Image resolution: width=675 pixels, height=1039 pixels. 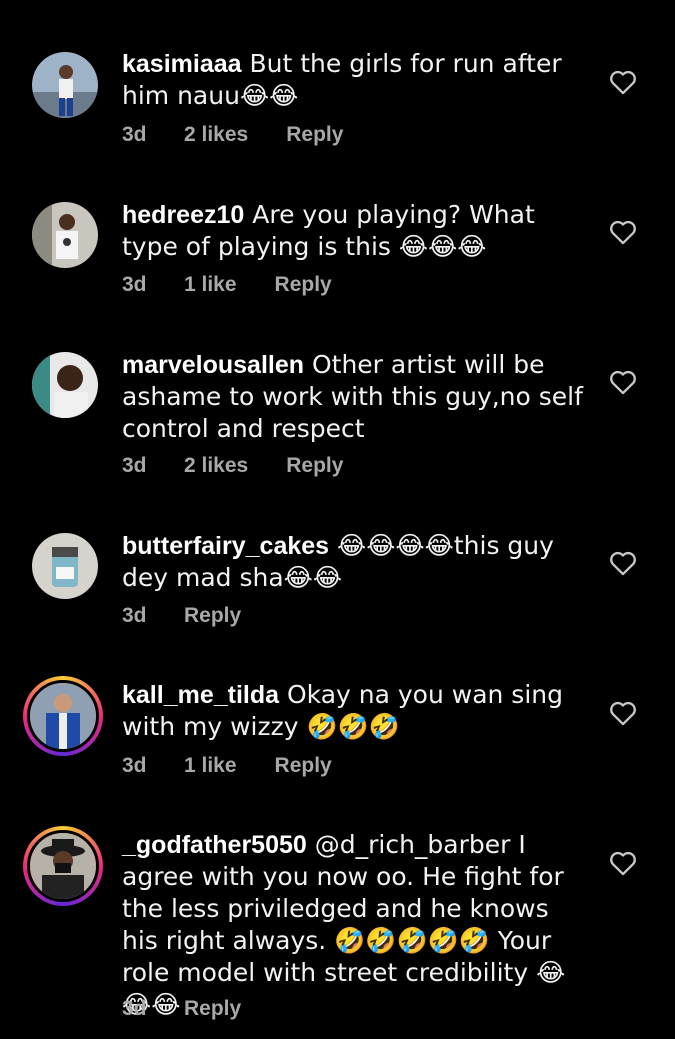 What do you see at coordinates (200, 695) in the screenshot?
I see `comment-username: kall_me_tilda` at bounding box center [200, 695].